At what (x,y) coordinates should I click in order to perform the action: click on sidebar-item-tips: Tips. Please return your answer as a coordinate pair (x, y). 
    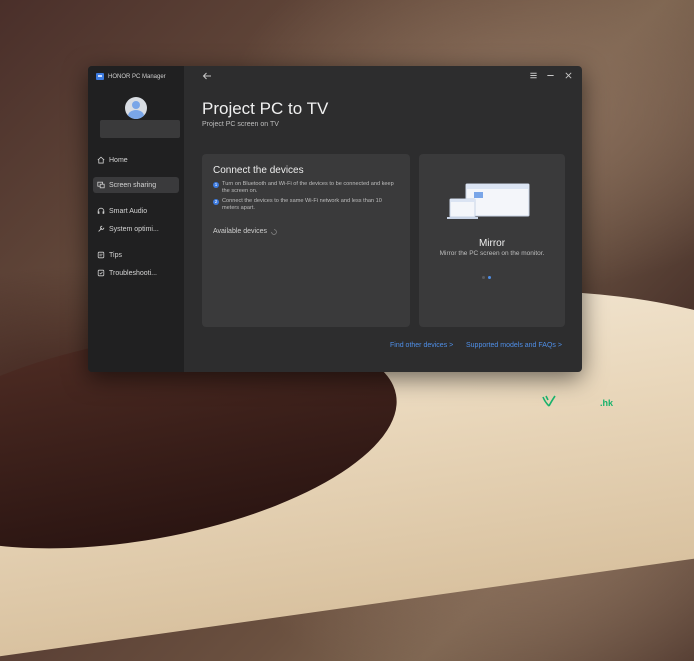
    Looking at the image, I should click on (136, 255).